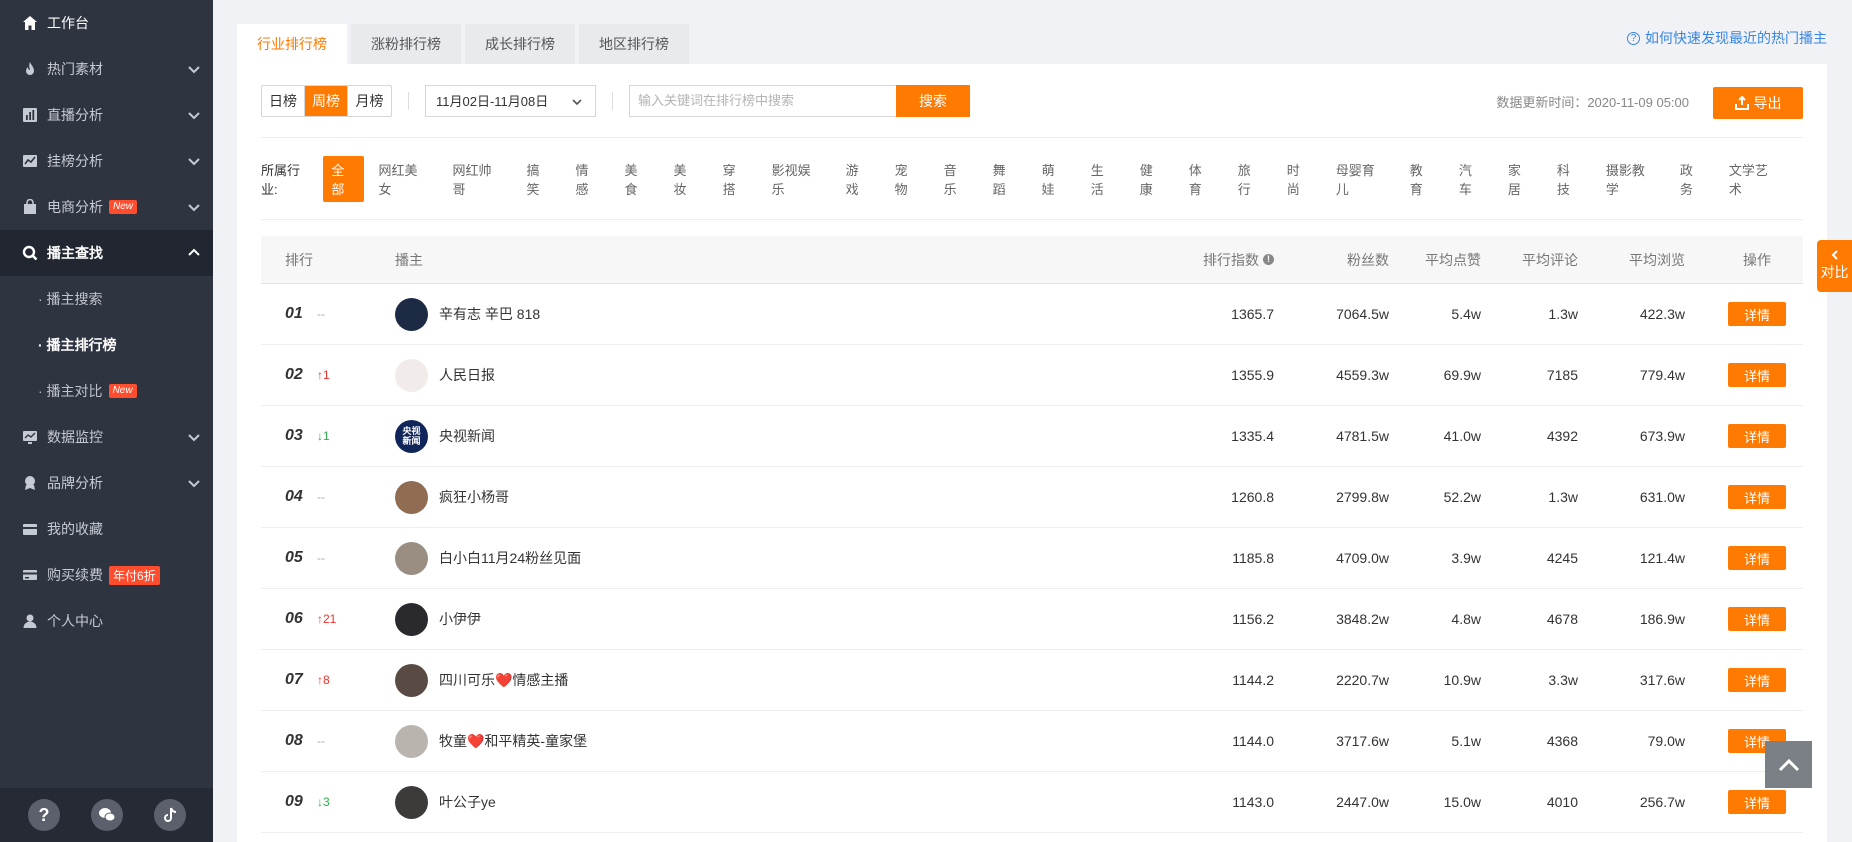 The image size is (1852, 842). I want to click on industry-tag: 网红美女, so click(403, 179).